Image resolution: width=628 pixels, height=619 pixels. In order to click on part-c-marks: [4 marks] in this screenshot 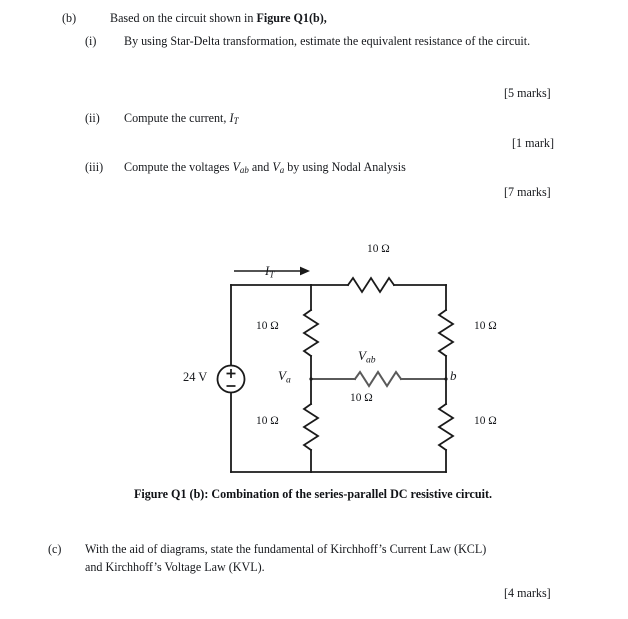, I will do `click(527, 593)`.